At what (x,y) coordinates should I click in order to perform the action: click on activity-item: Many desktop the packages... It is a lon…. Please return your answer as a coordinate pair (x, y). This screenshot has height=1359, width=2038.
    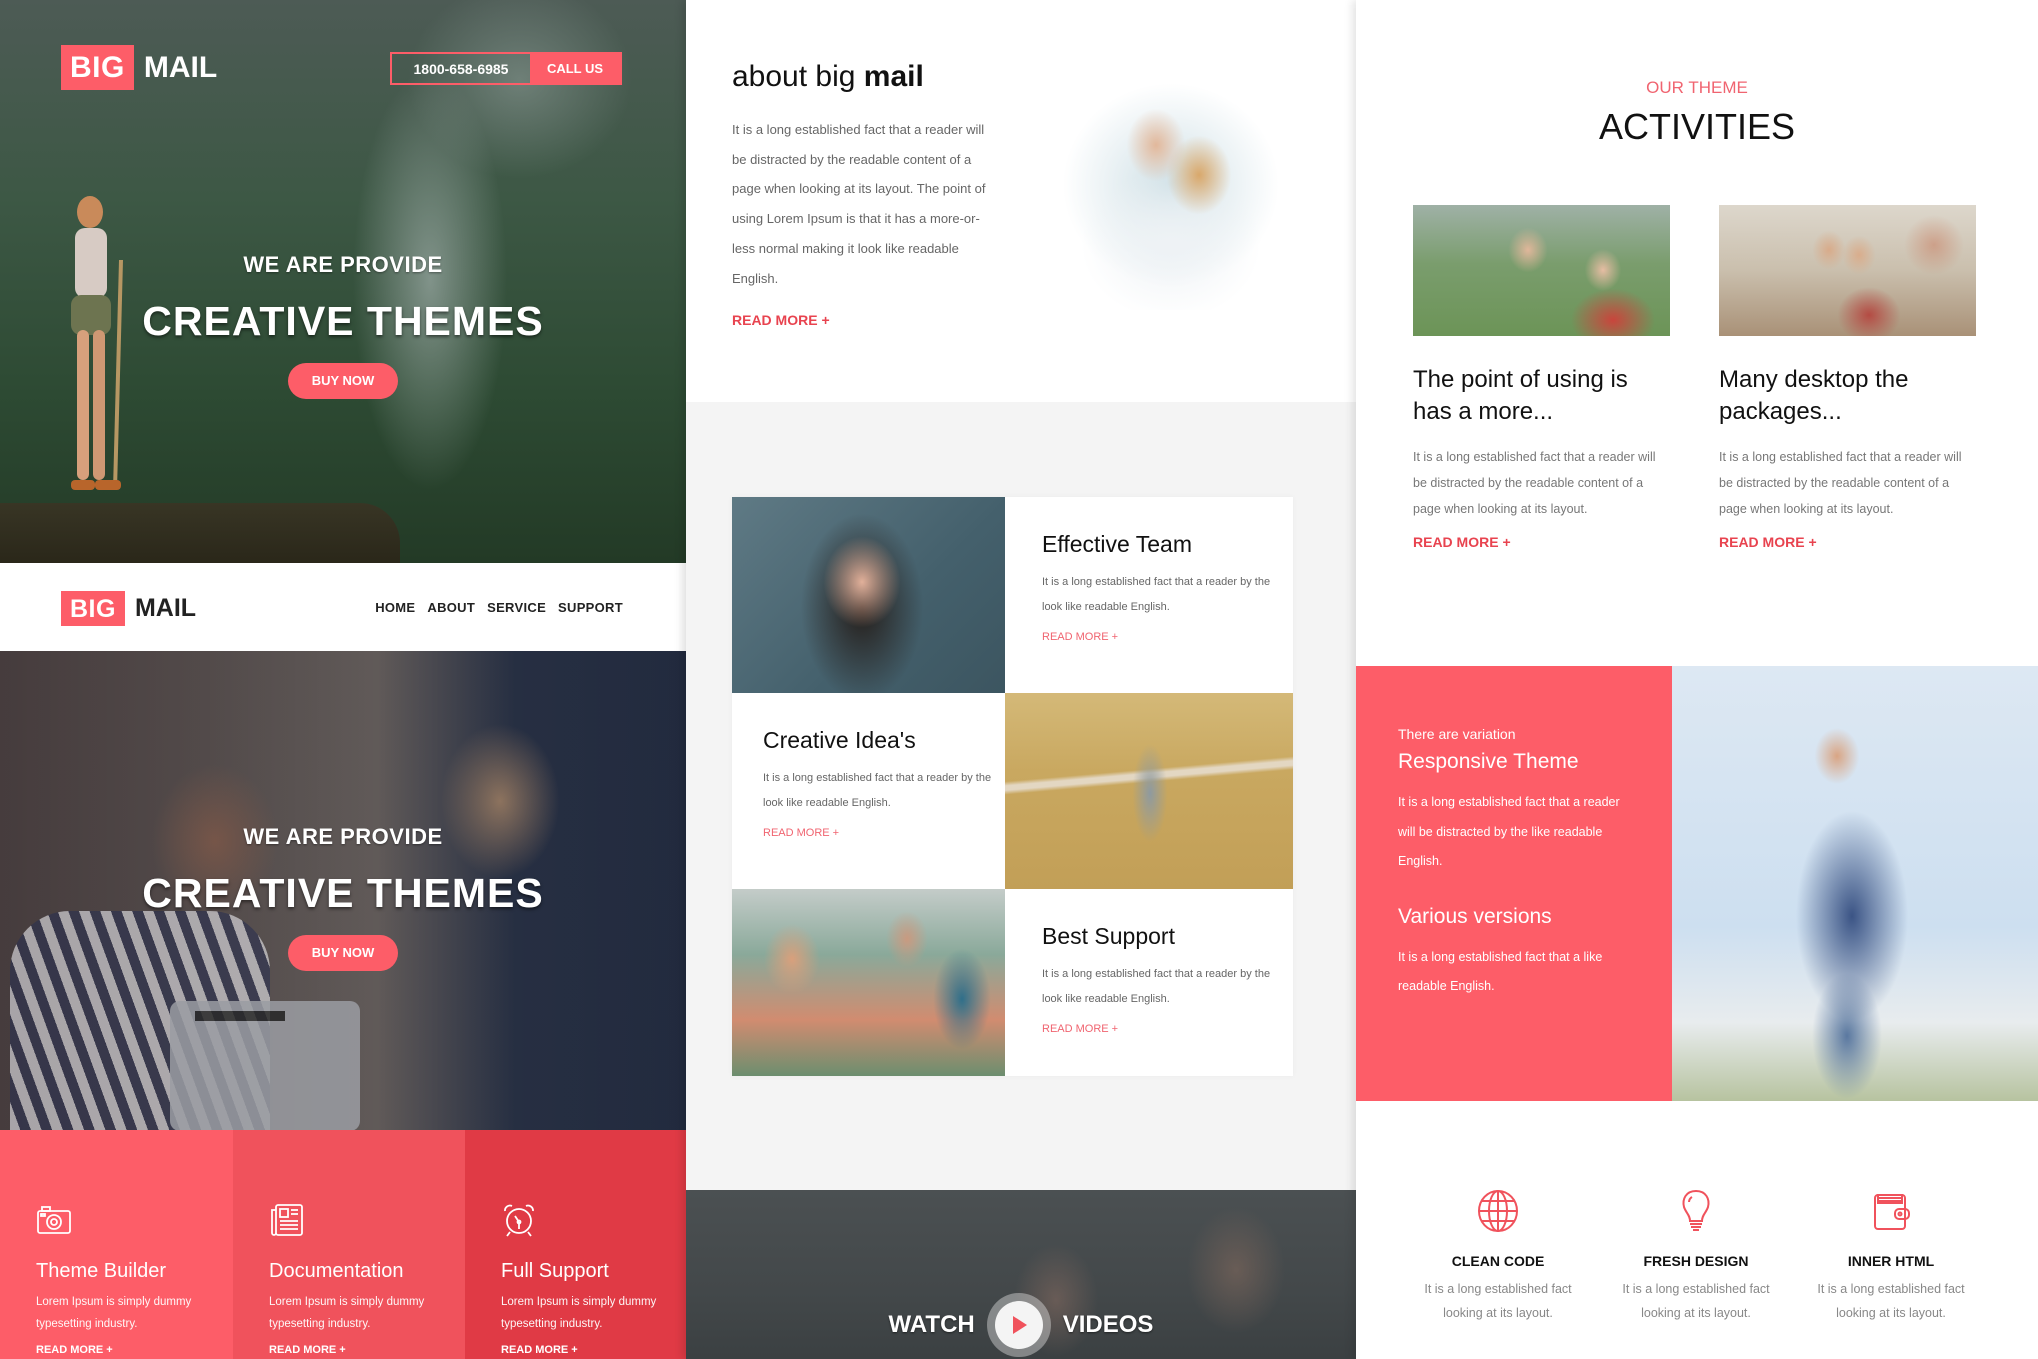
    Looking at the image, I should click on (1847, 377).